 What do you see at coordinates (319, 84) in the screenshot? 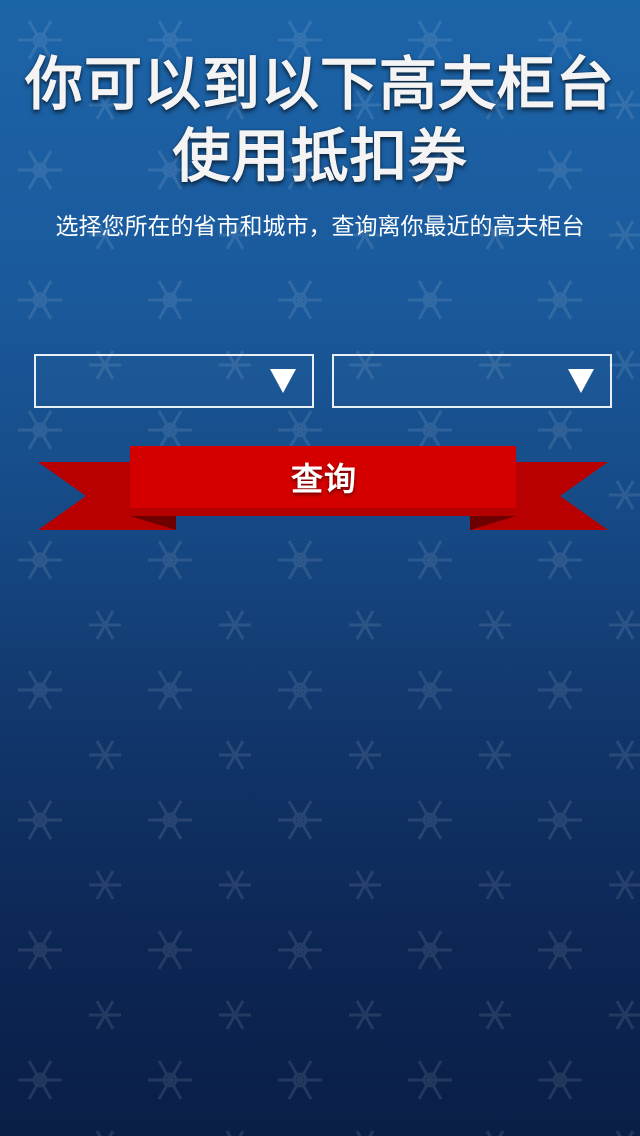
I see `page-title-line-1: 你可以到以下高夫柜台` at bounding box center [319, 84].